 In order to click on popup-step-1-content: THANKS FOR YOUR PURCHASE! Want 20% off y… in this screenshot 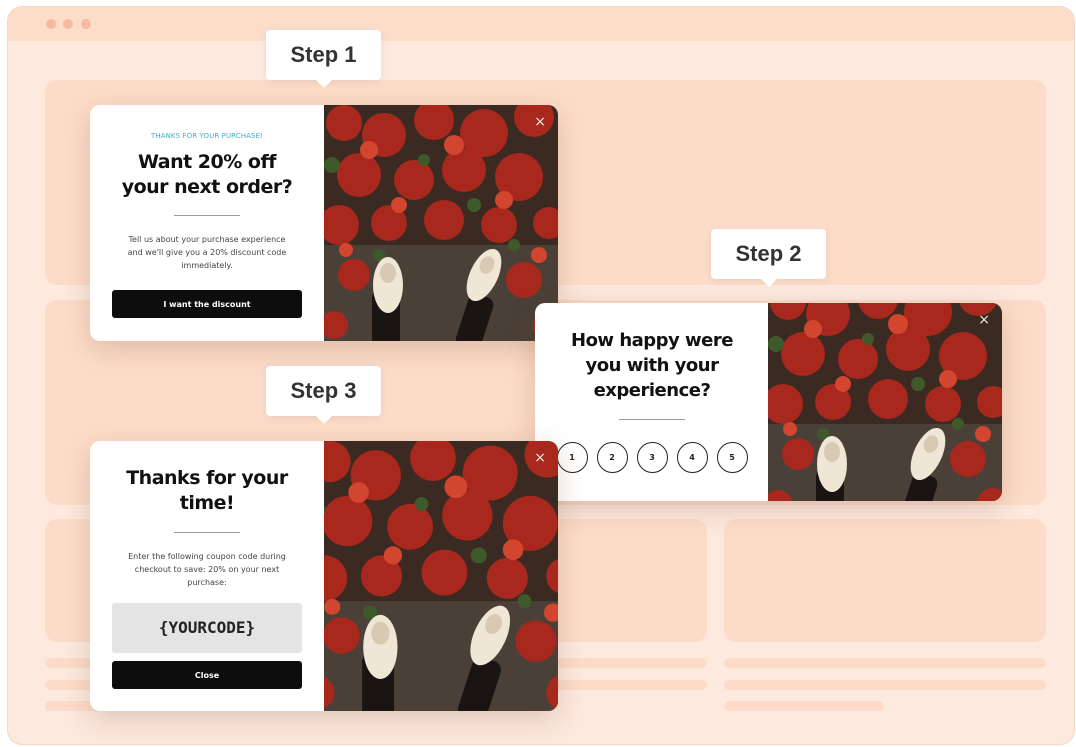, I will do `click(207, 223)`.